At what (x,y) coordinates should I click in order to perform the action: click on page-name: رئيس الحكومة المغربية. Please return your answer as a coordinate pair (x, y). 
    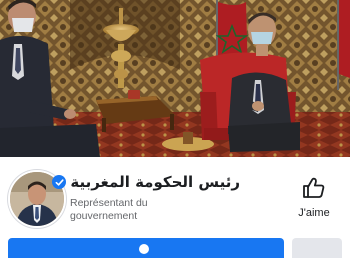
    Looking at the image, I should click on (146, 182).